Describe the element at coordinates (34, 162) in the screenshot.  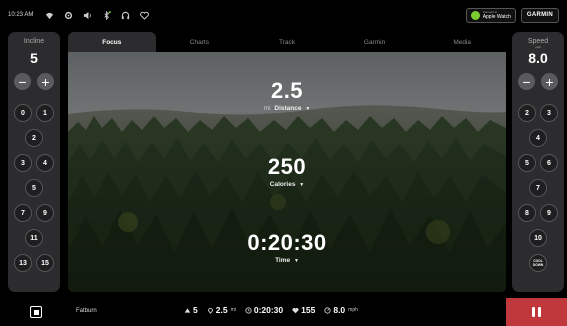
I see `incline-panel: Incline 5 − + 0 1 2 3 4 5 7 9 11 13 15` at that location.